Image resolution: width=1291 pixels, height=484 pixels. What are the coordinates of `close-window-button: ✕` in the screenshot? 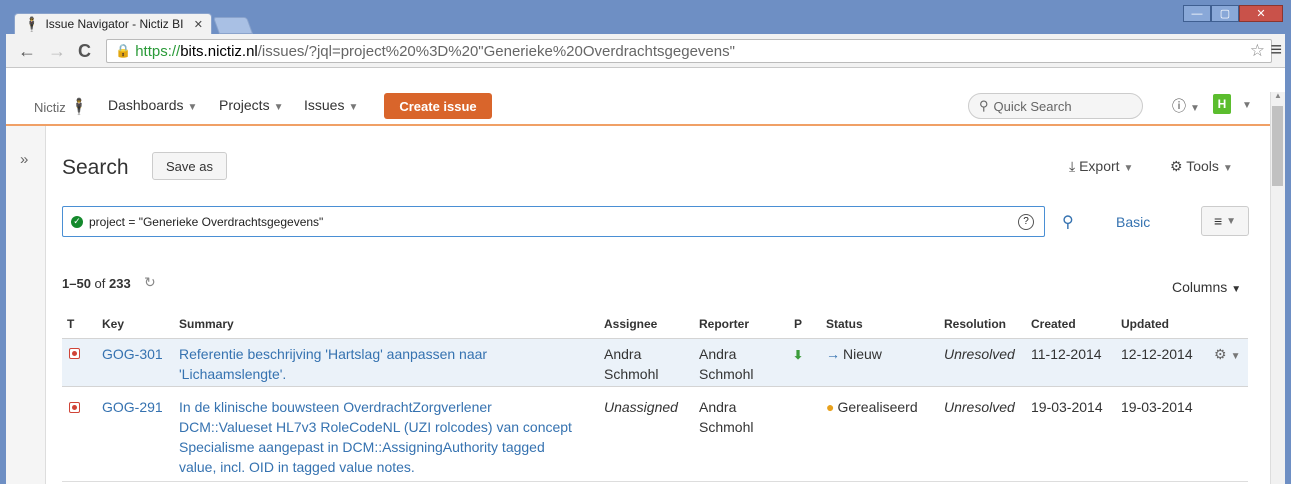 It's located at (1261, 13).